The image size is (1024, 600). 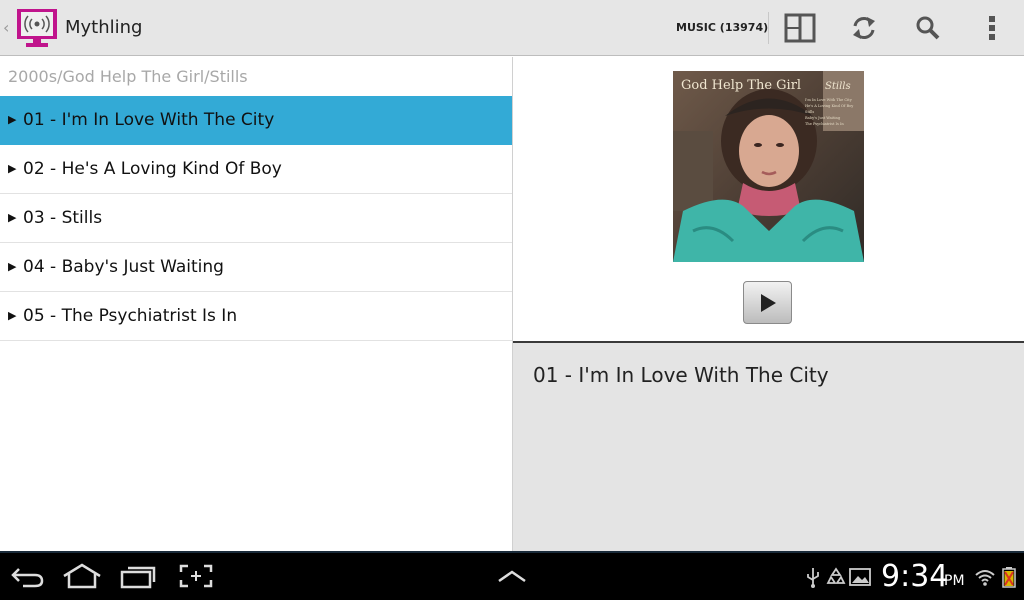 What do you see at coordinates (829, 106) in the screenshot?
I see `cover-track-2: He's A Loving Kind Of Boy` at bounding box center [829, 106].